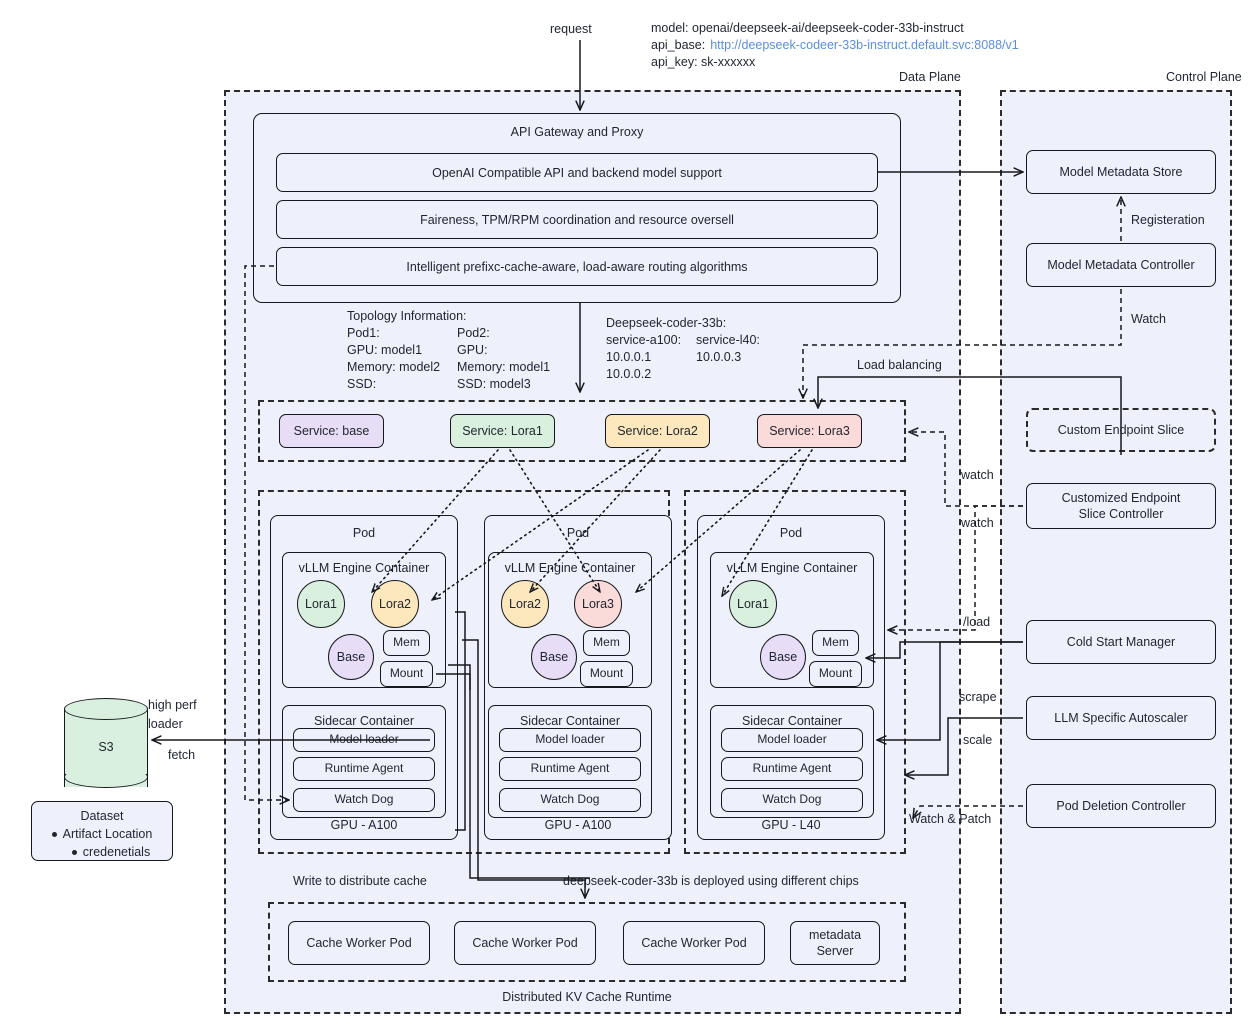 The height and width of the screenshot is (1026, 1258). What do you see at coordinates (598, 604) in the screenshot?
I see `pod-2-circle-lora3: Lora3` at bounding box center [598, 604].